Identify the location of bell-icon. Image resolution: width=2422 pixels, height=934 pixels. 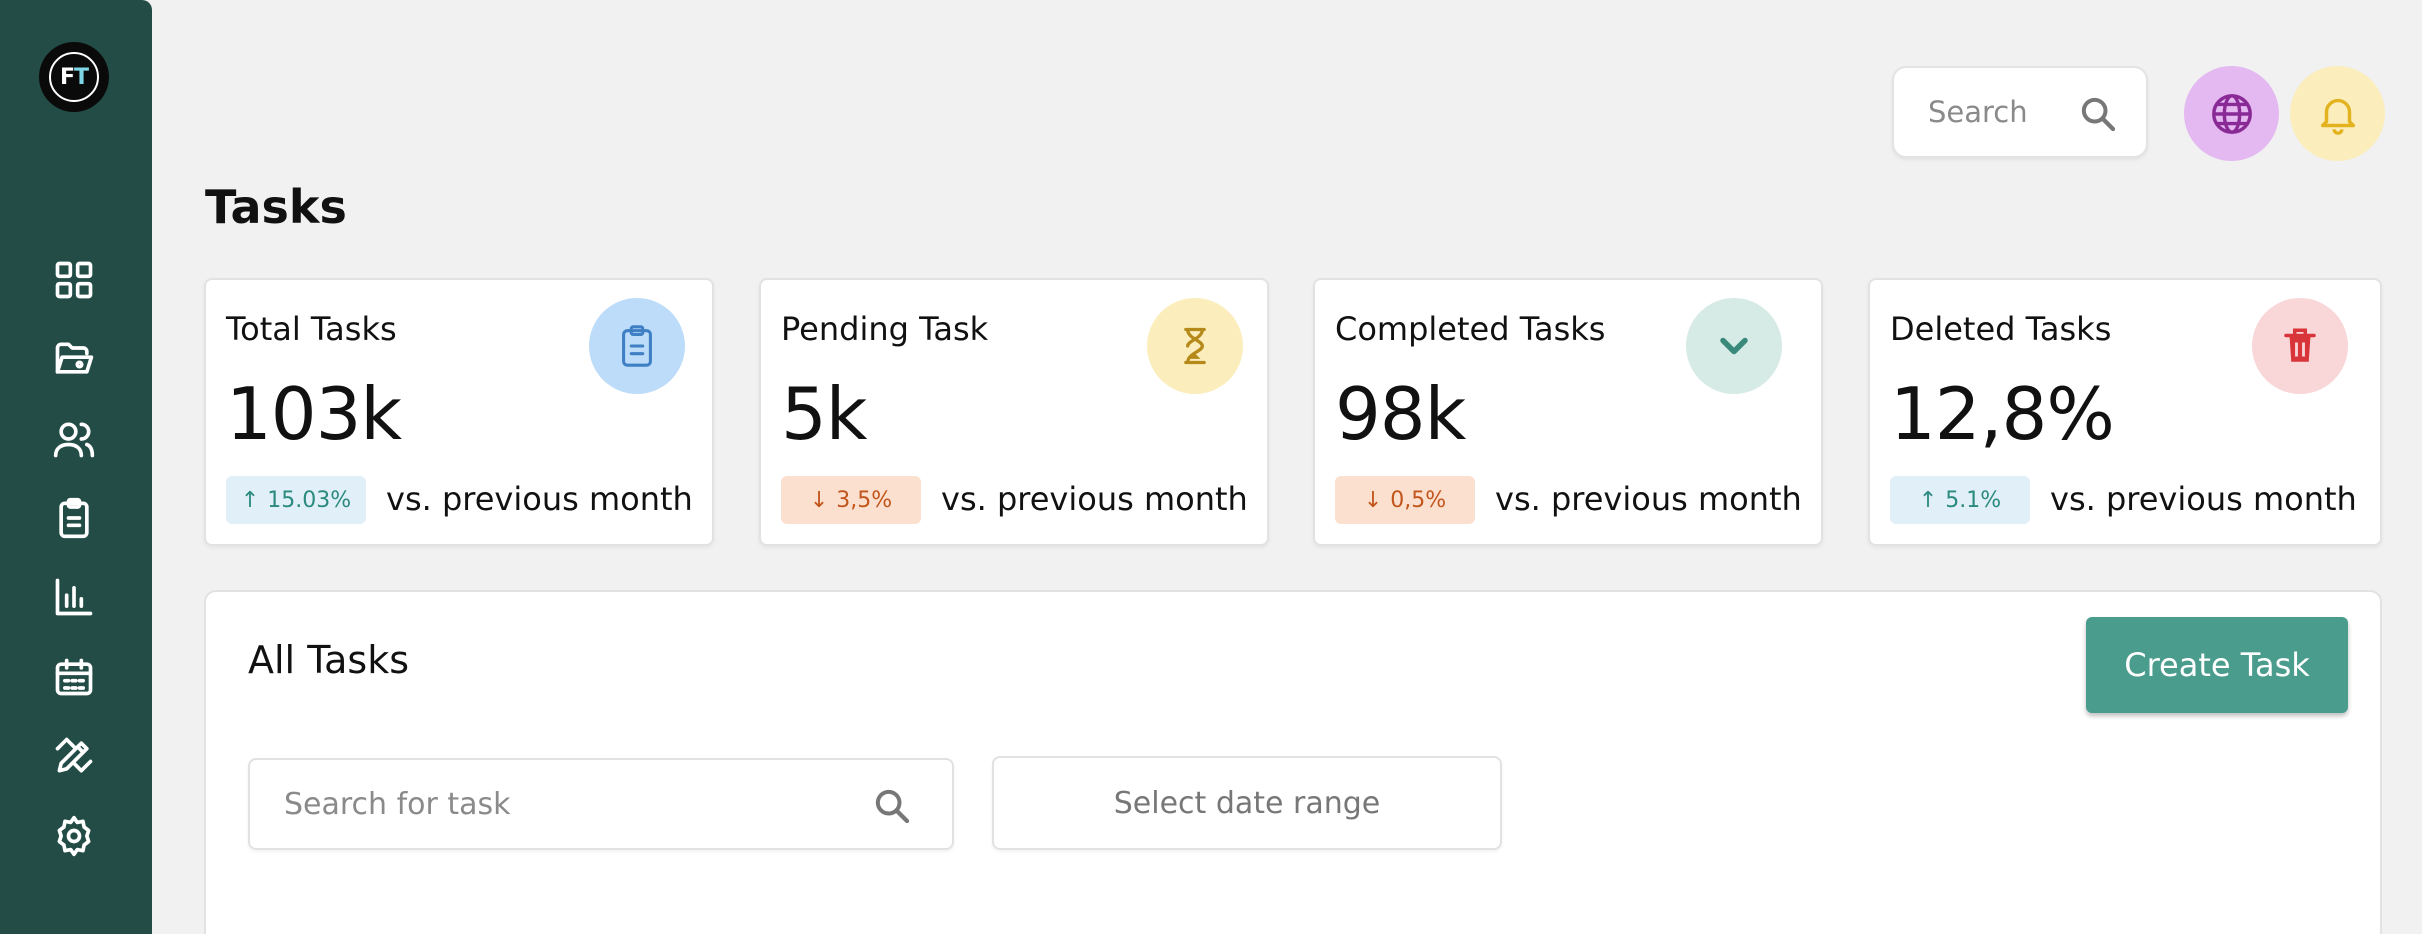
(2337, 116).